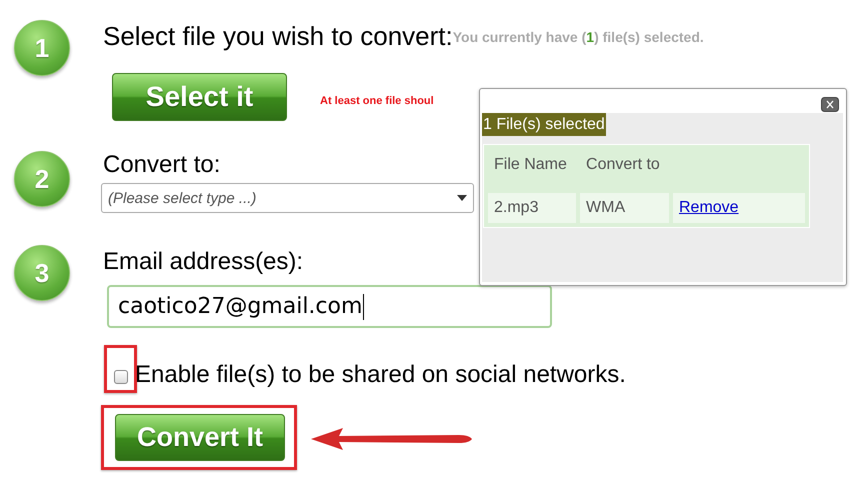  I want to click on step-number: 2, so click(42, 179).